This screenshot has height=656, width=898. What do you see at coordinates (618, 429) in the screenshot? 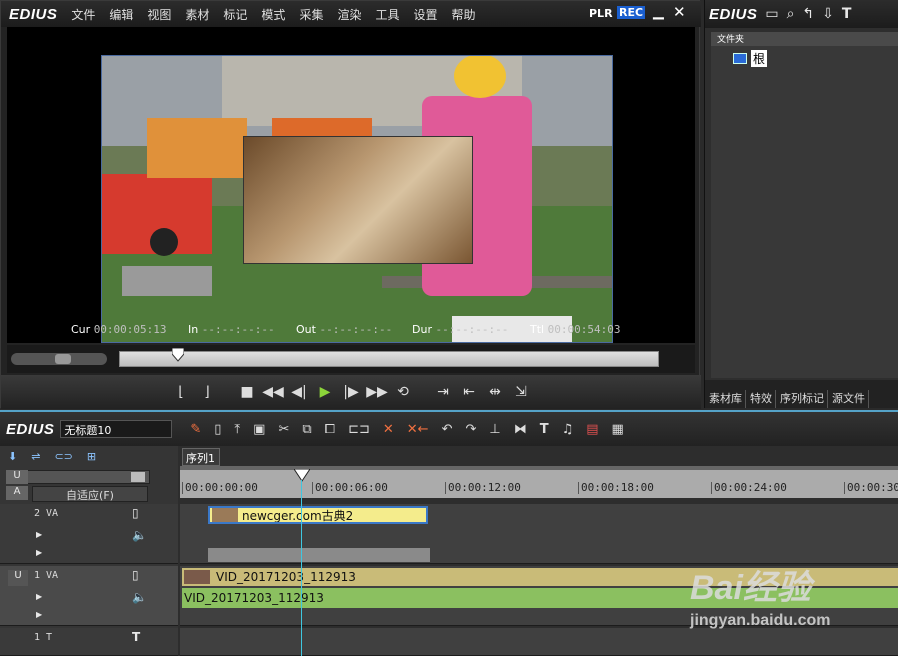
I see `grid-icon: ▦` at bounding box center [618, 429].